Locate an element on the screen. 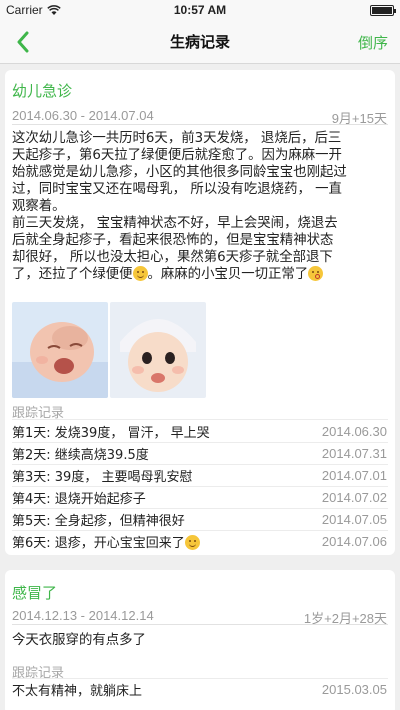 This screenshot has height=710, width=400. tracking-row: 第2天: 继续高烧39.5度 2014.07.31 is located at coordinates (199, 453).